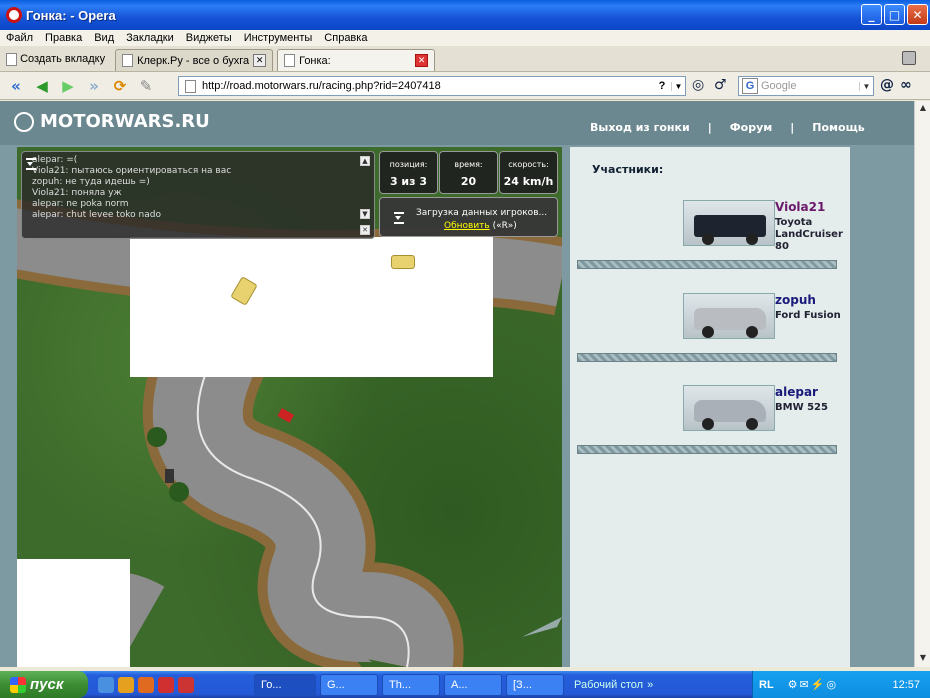  What do you see at coordinates (800, 207) in the screenshot?
I see `participant-name: Viola21` at bounding box center [800, 207].